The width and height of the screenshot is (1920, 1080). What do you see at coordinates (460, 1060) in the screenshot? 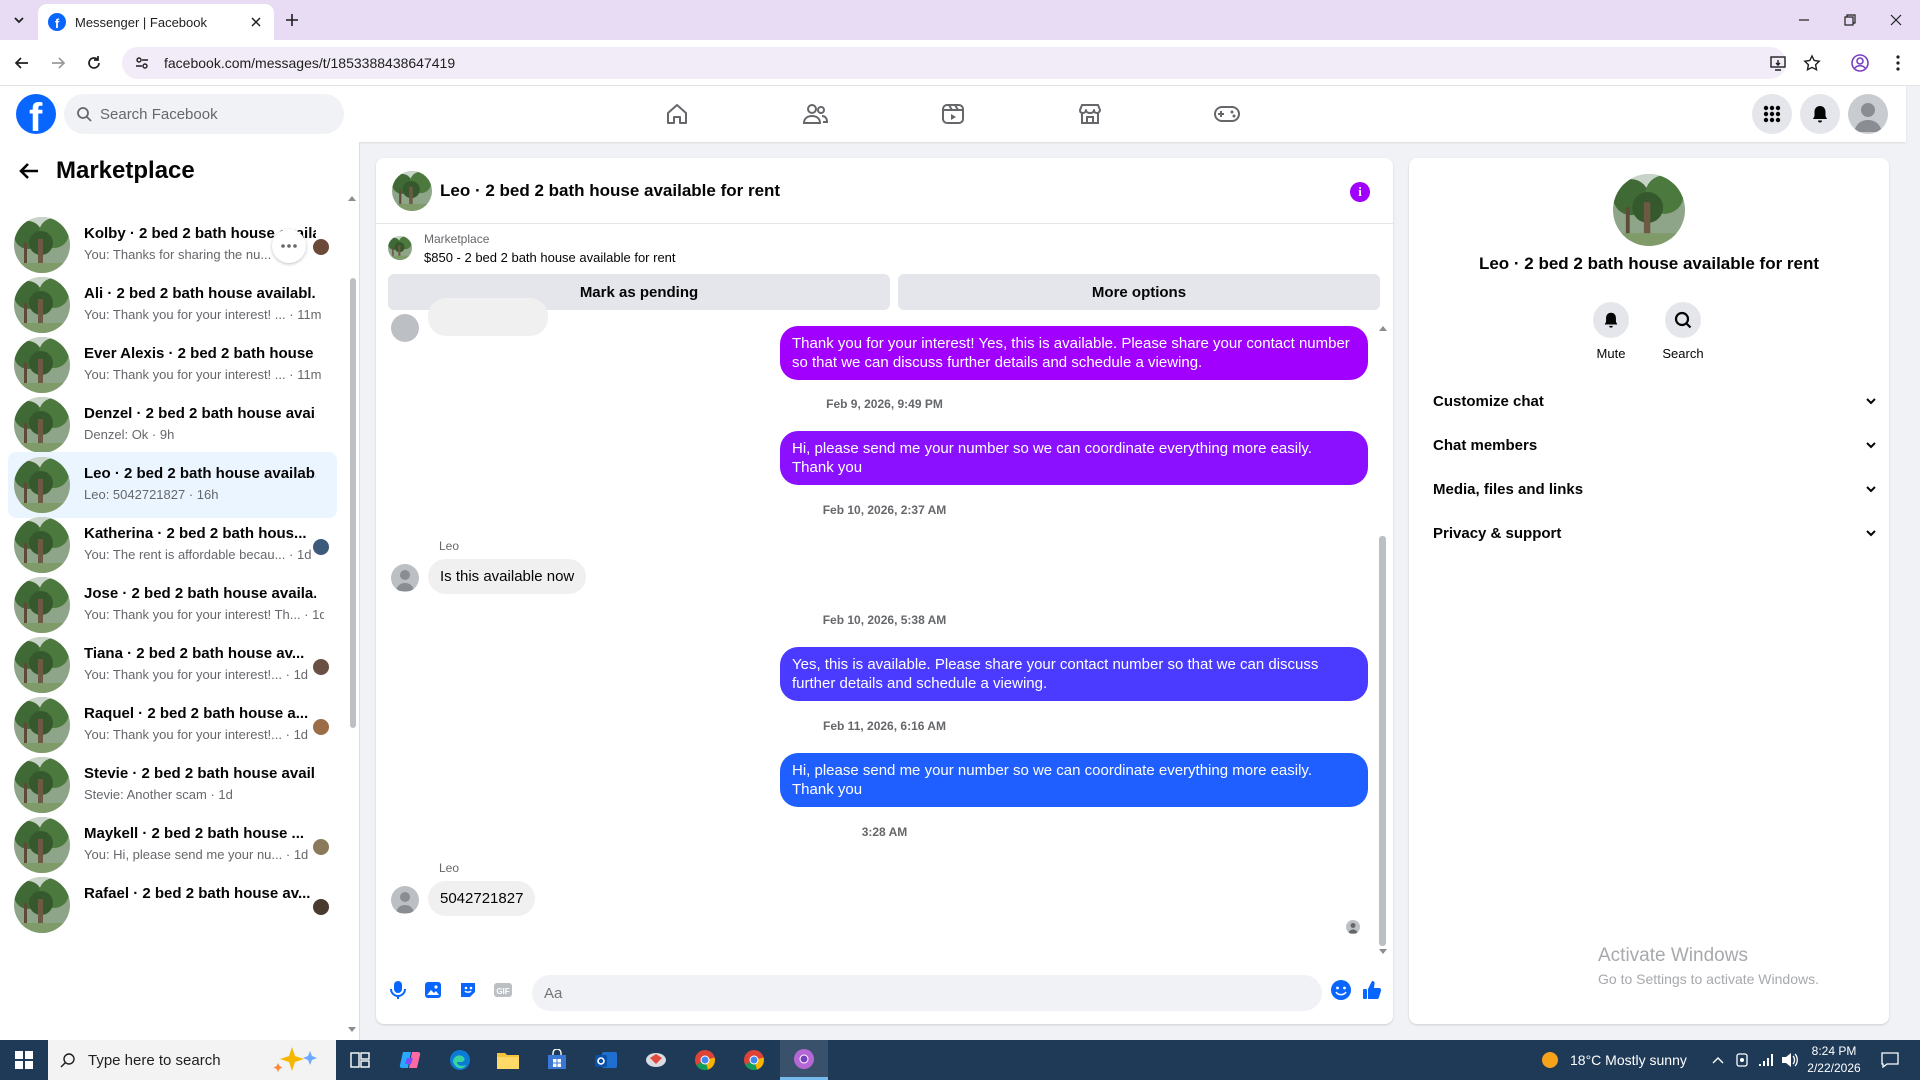
I see `edge-browser-icon` at bounding box center [460, 1060].